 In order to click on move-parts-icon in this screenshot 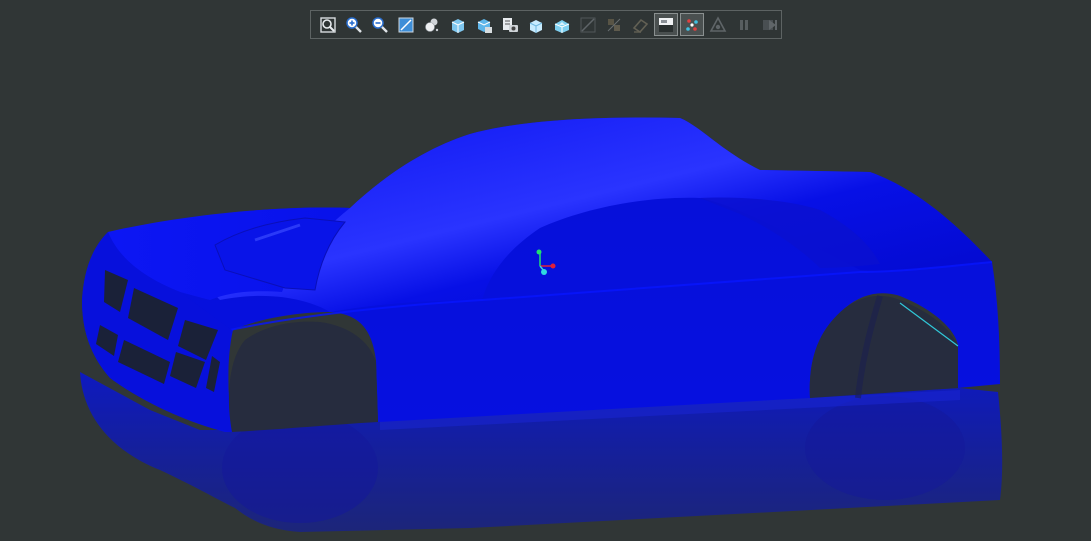, I will do `click(614, 25)`.